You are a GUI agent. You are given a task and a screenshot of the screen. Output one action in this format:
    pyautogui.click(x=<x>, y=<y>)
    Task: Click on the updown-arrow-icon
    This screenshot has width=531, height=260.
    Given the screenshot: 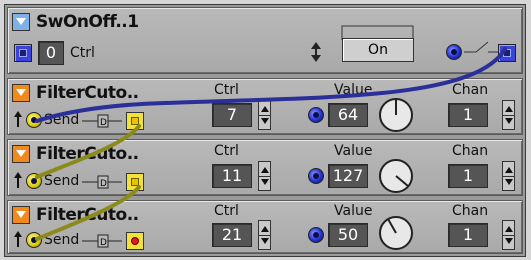 What is the action you would take?
    pyautogui.click(x=316, y=52)
    